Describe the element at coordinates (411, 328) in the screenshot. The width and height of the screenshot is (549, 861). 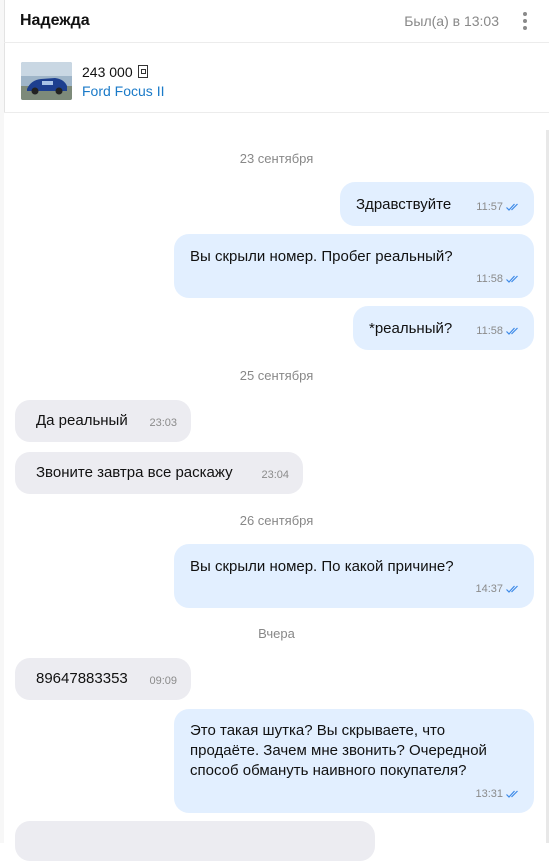
I see `message-text: *реальный?` at that location.